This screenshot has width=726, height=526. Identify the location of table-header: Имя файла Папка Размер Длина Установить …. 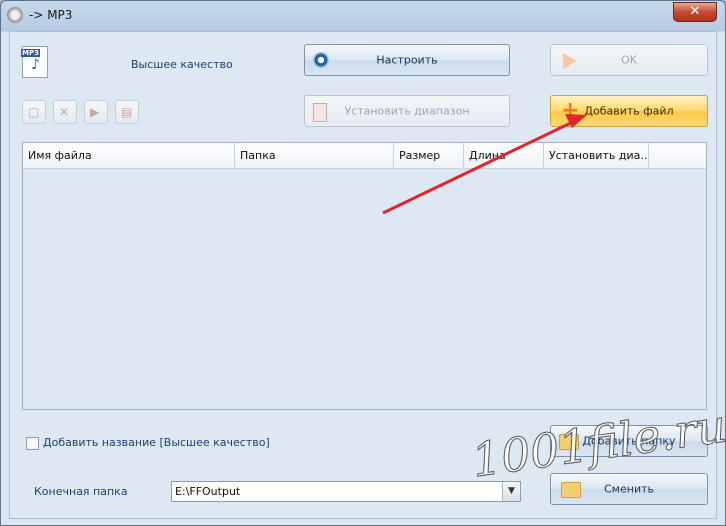
(364, 156).